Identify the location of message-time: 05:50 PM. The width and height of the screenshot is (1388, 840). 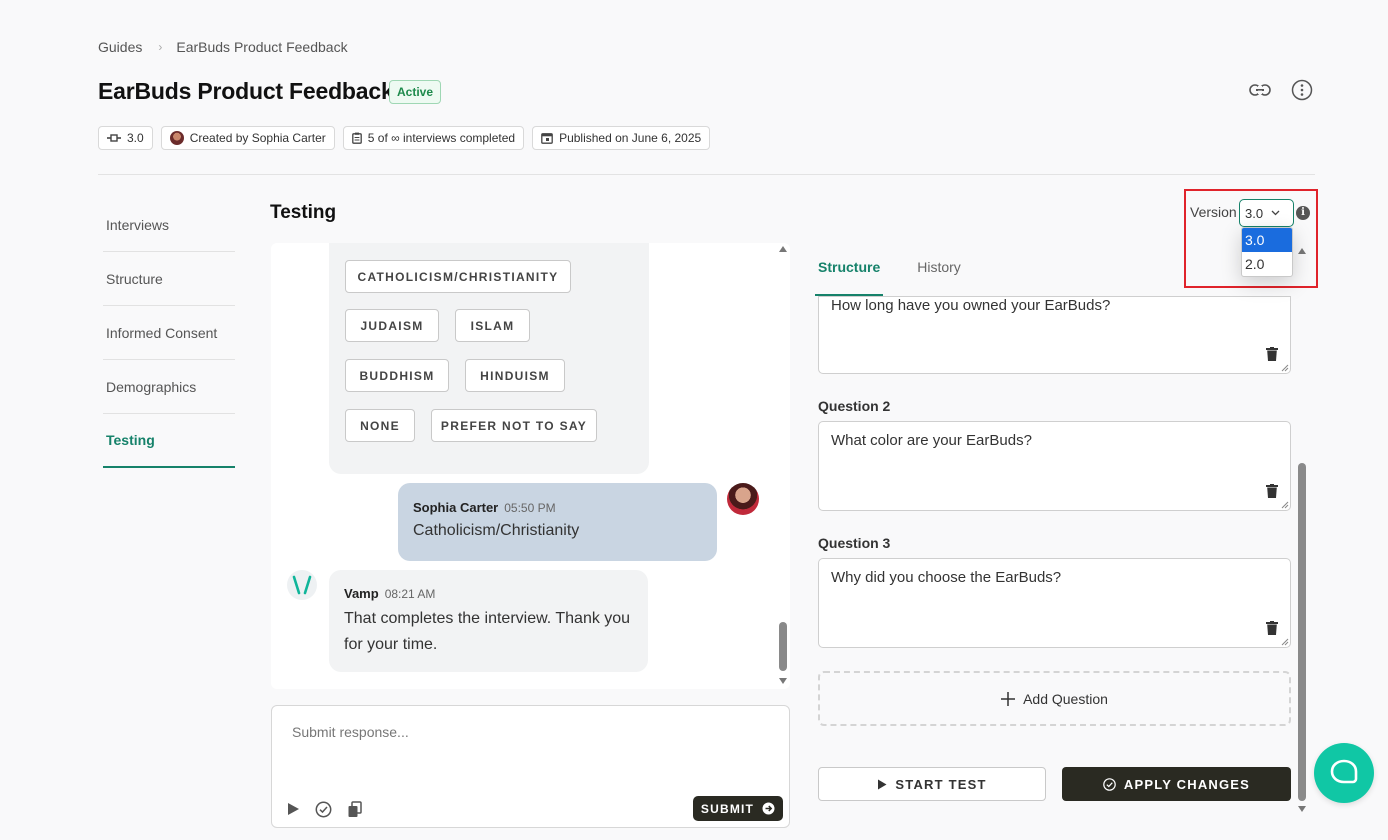
(530, 508).